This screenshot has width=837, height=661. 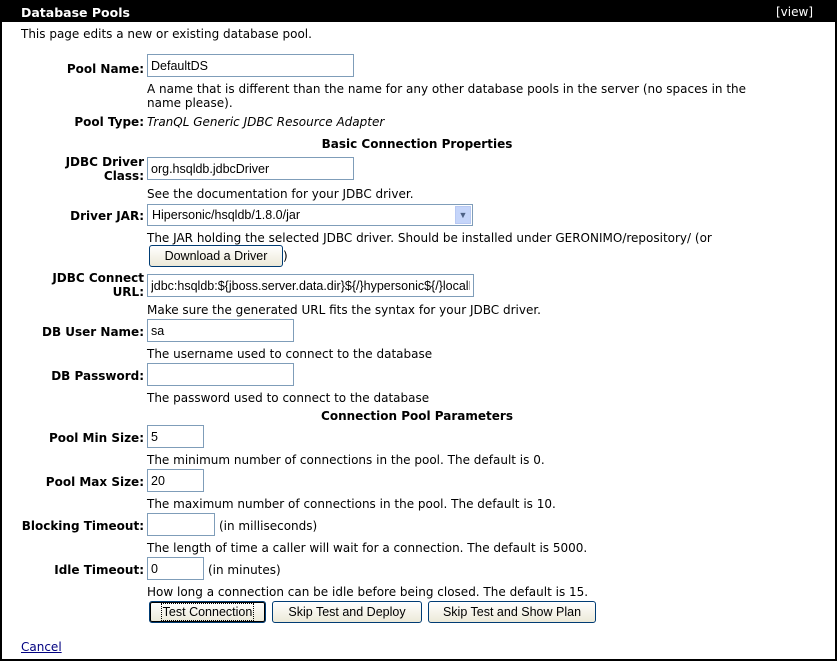 What do you see at coordinates (99, 570) in the screenshot?
I see `idle-timeout-label: Idle Timeout:` at bounding box center [99, 570].